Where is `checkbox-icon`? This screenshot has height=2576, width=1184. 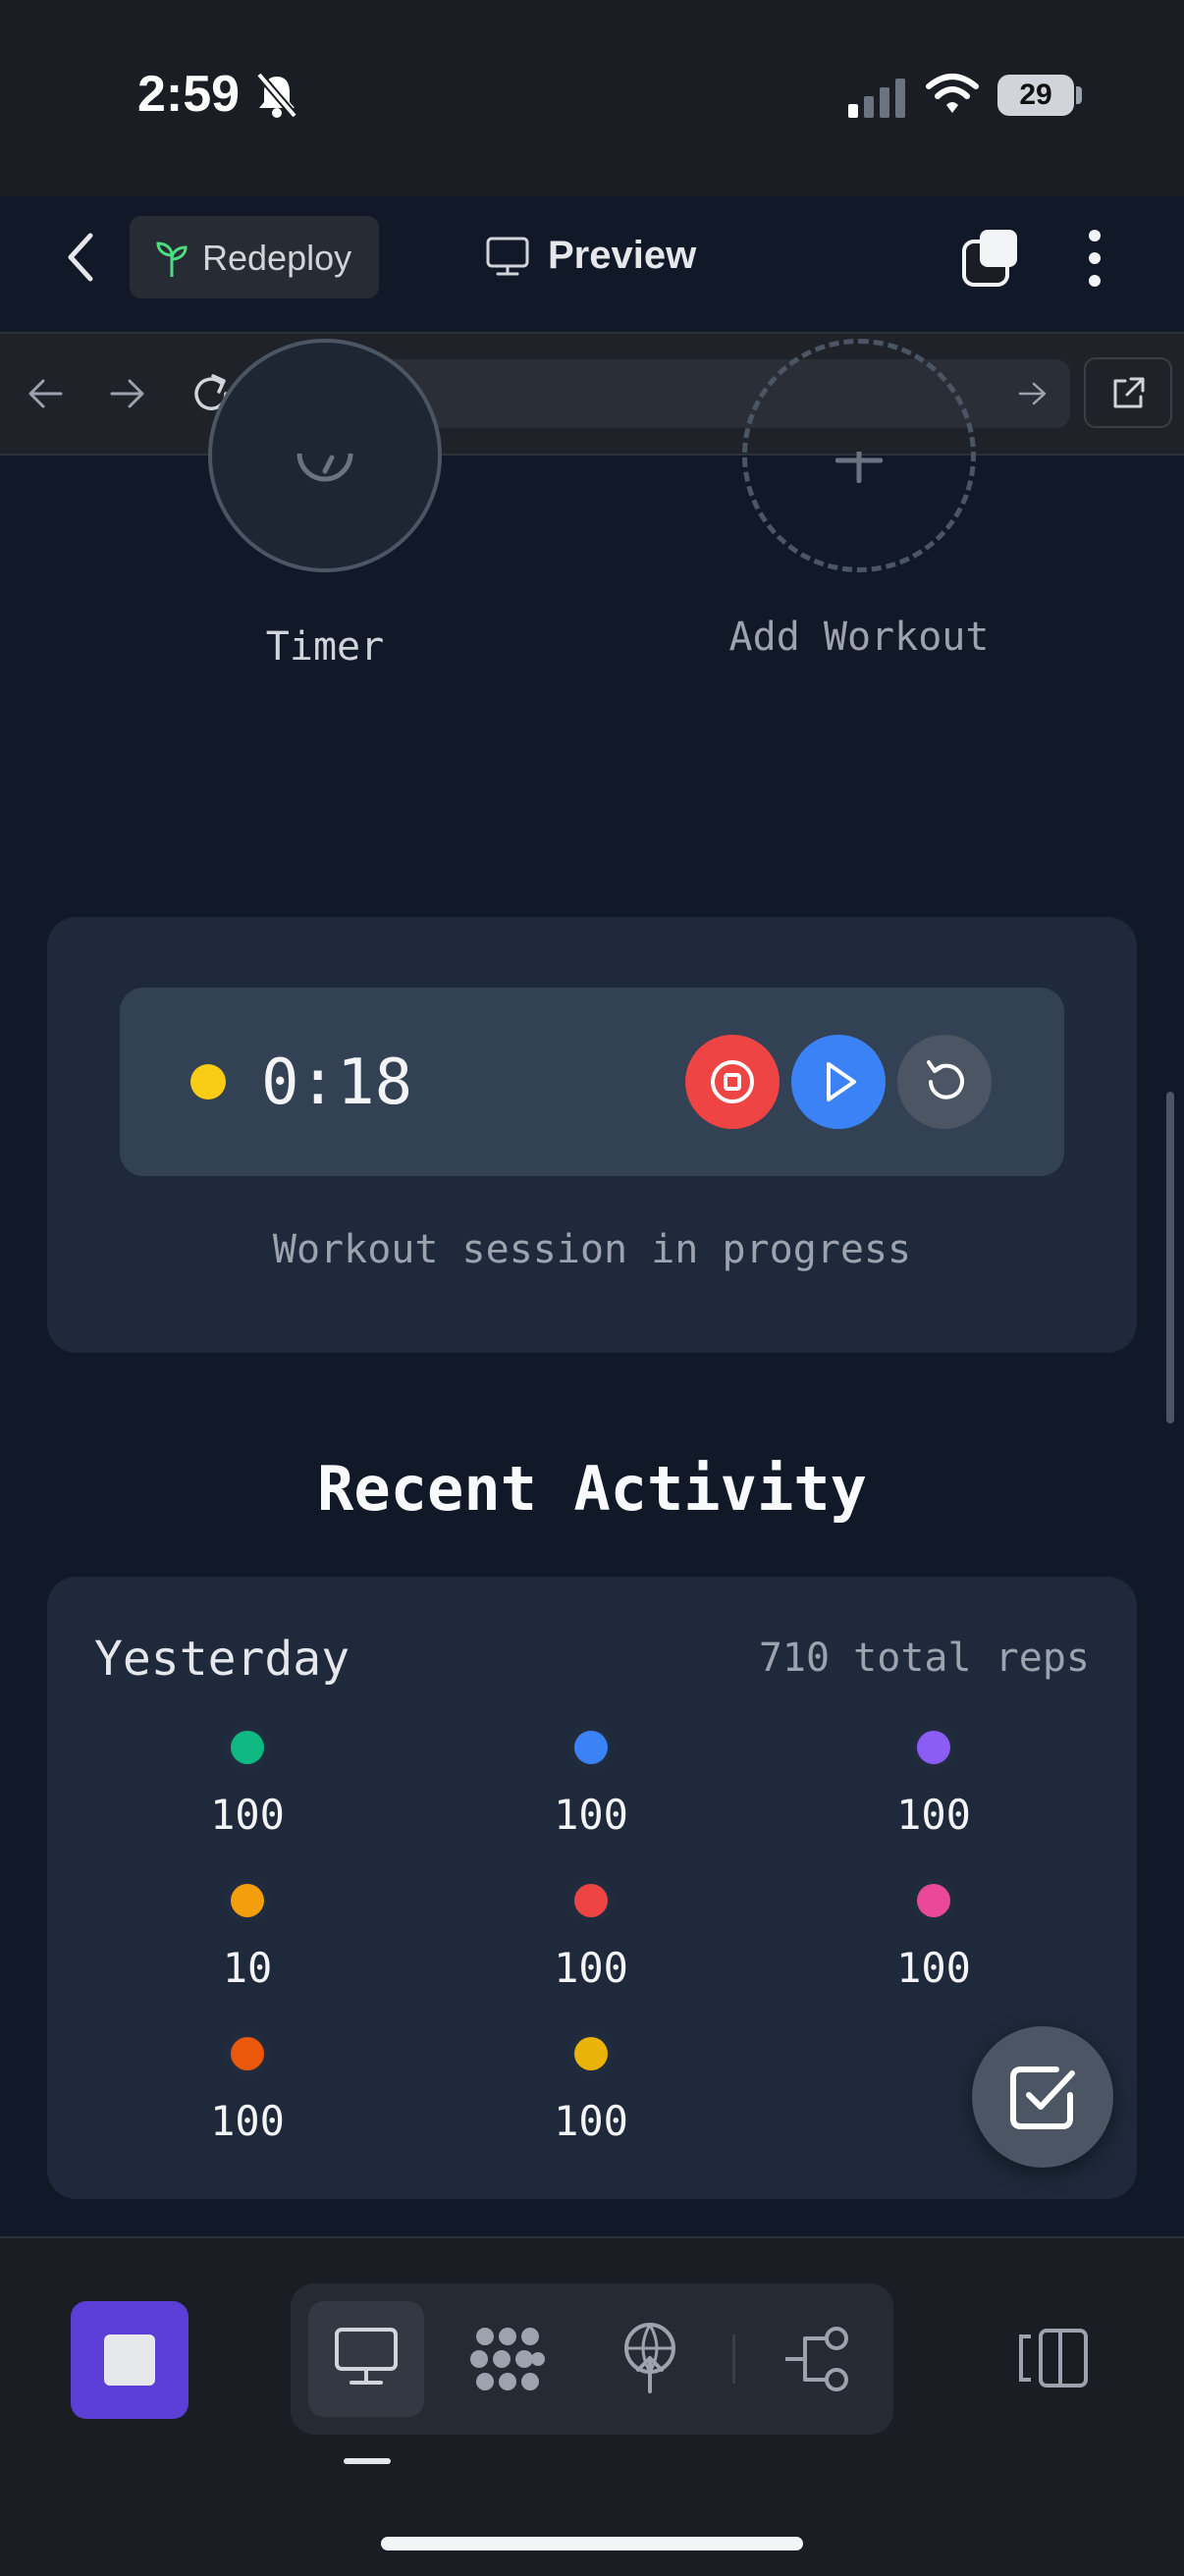 checkbox-icon is located at coordinates (1042, 2097).